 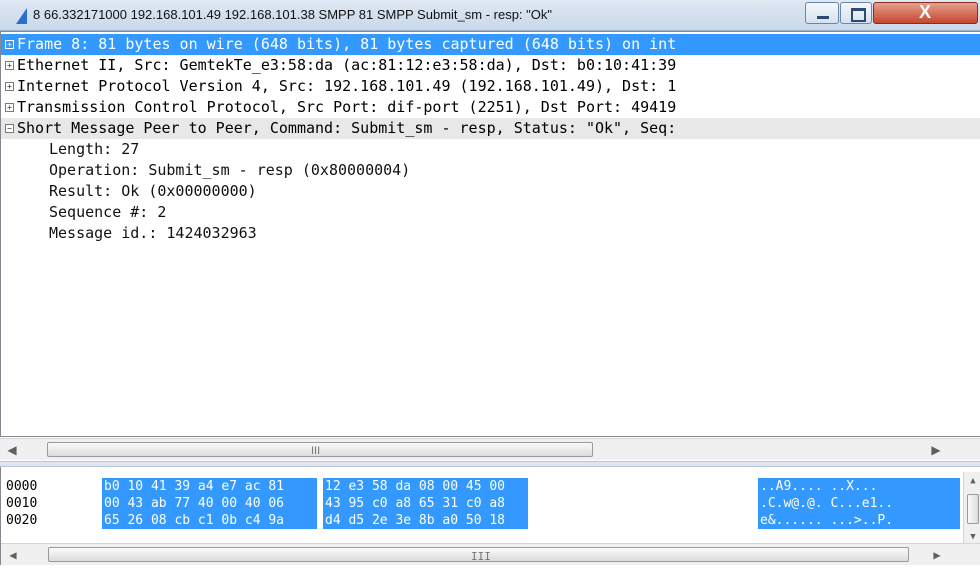 I want to click on scrollbar-thumb, so click(x=973, y=509).